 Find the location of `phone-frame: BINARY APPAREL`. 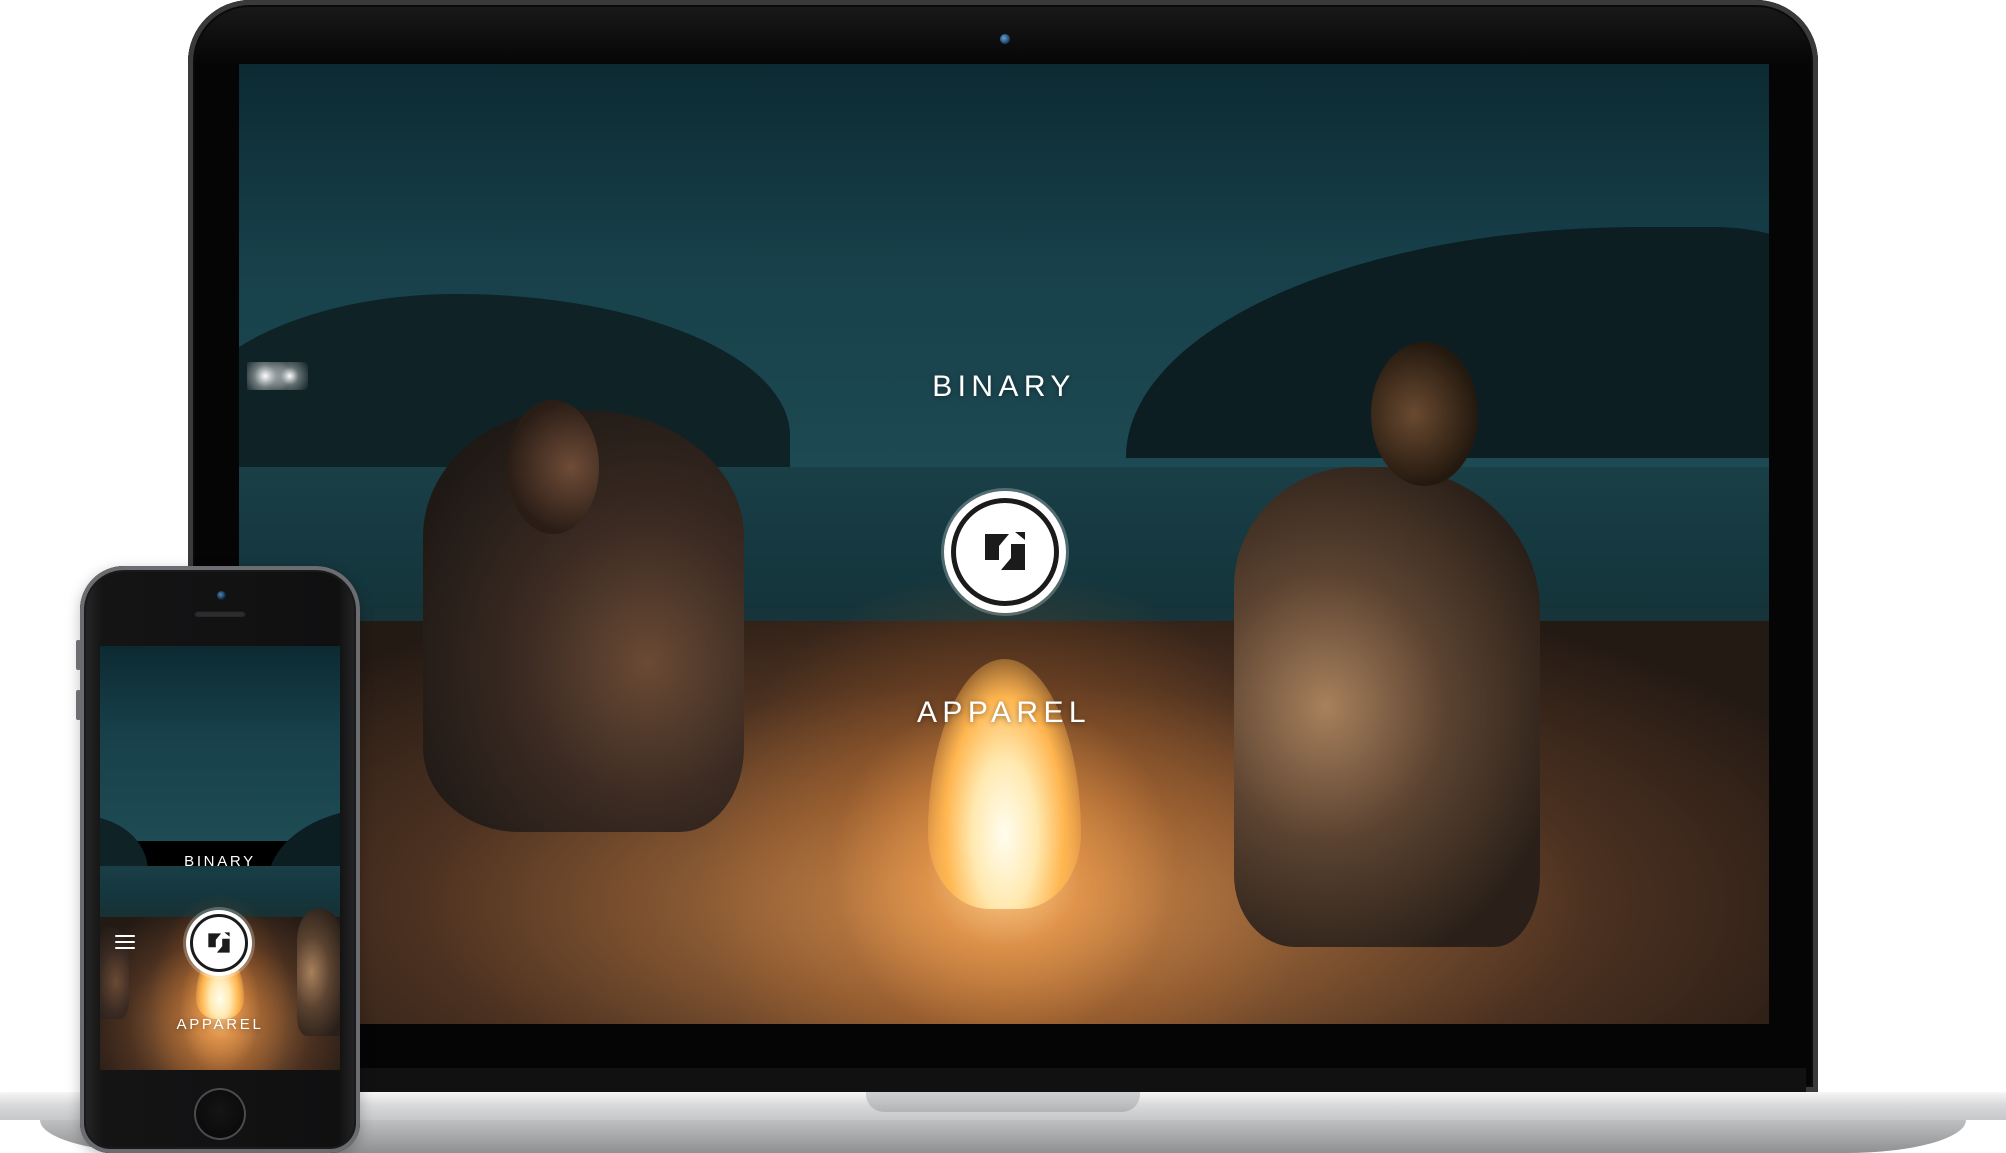

phone-frame: BINARY APPAREL is located at coordinates (220, 859).